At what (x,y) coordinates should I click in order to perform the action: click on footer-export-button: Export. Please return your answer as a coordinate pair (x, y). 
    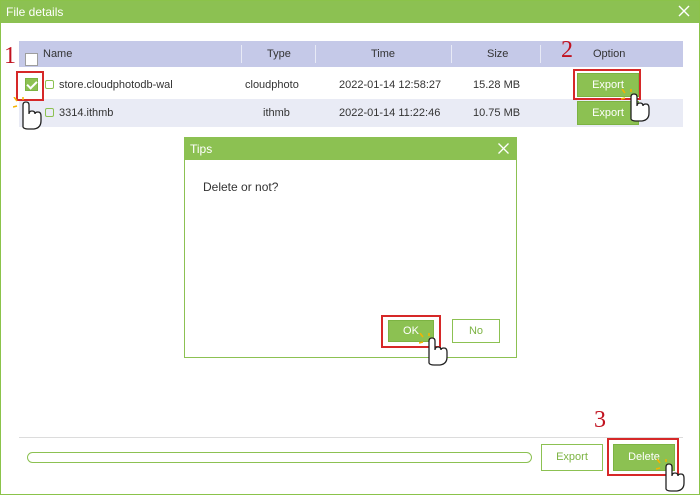
    Looking at the image, I should click on (572, 457).